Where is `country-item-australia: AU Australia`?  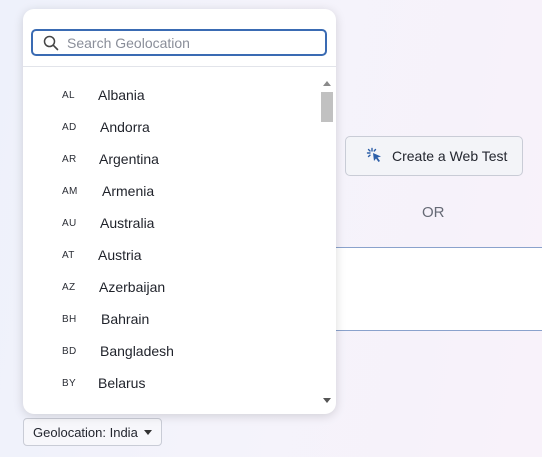 country-item-australia: AU Australia is located at coordinates (171, 223).